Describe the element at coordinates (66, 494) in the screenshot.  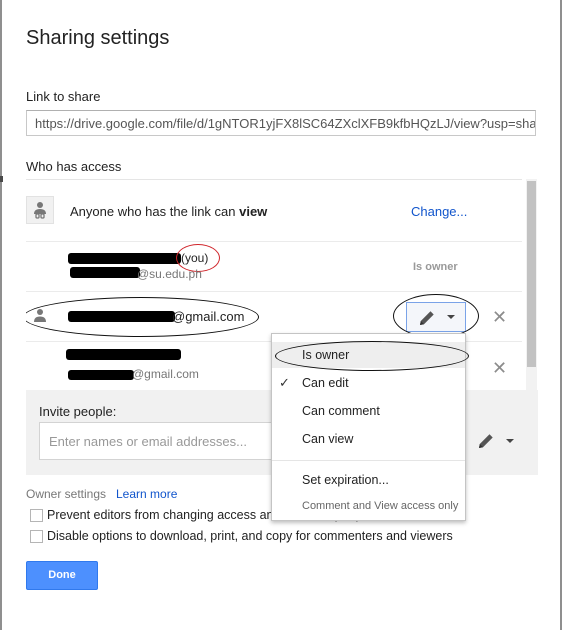
I see `owner-settings-label: Owner settings` at that location.